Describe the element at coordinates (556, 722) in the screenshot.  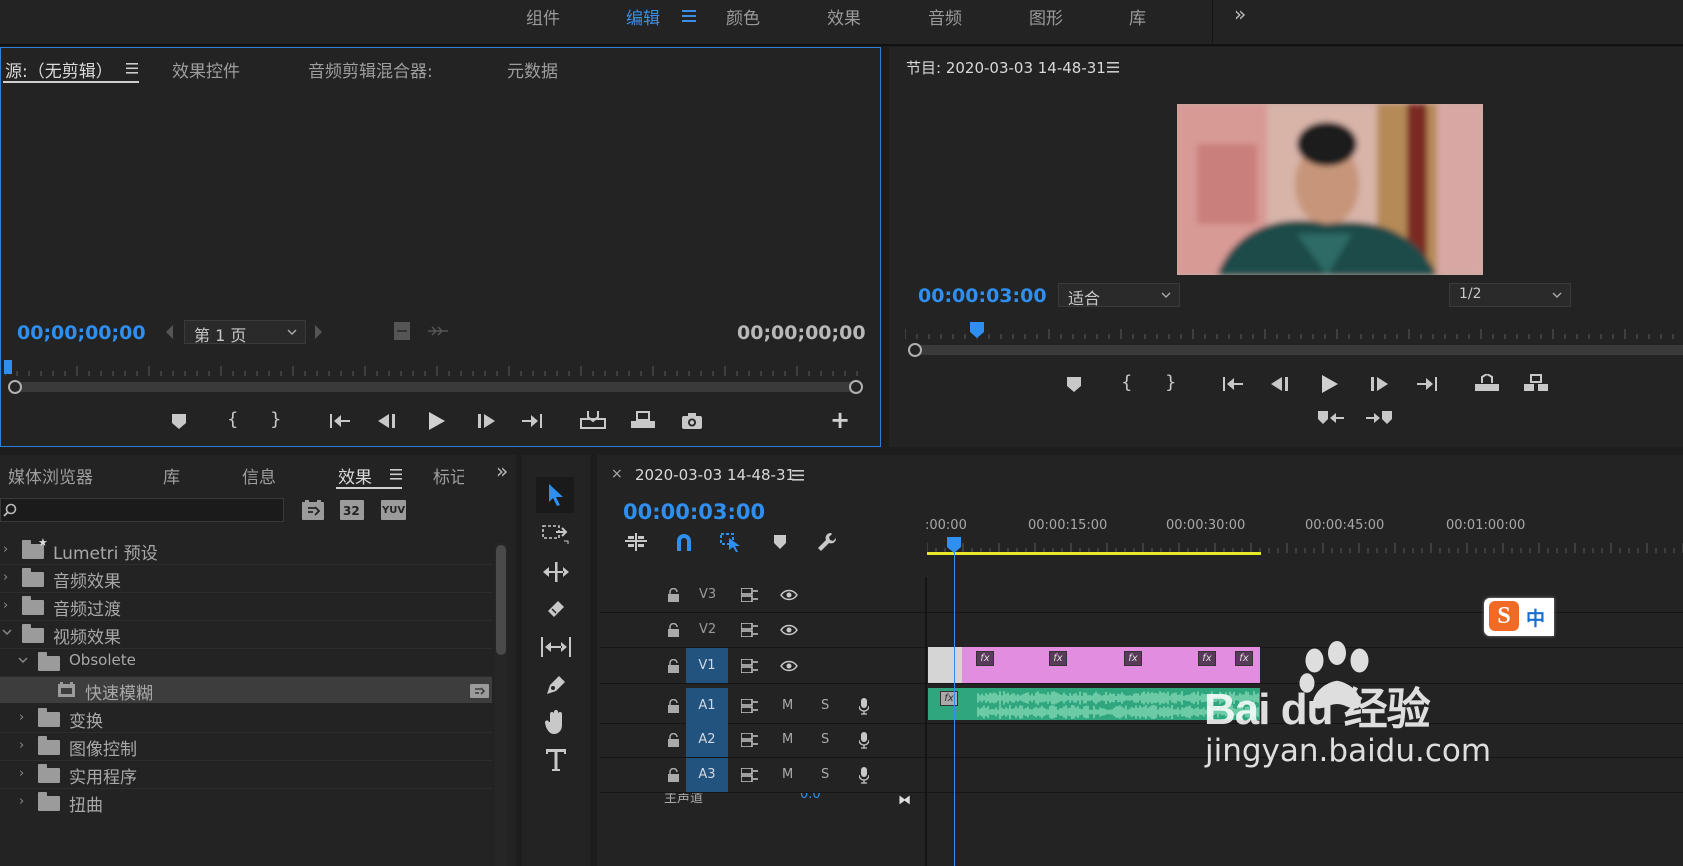
I see `hand-tool-icon` at that location.